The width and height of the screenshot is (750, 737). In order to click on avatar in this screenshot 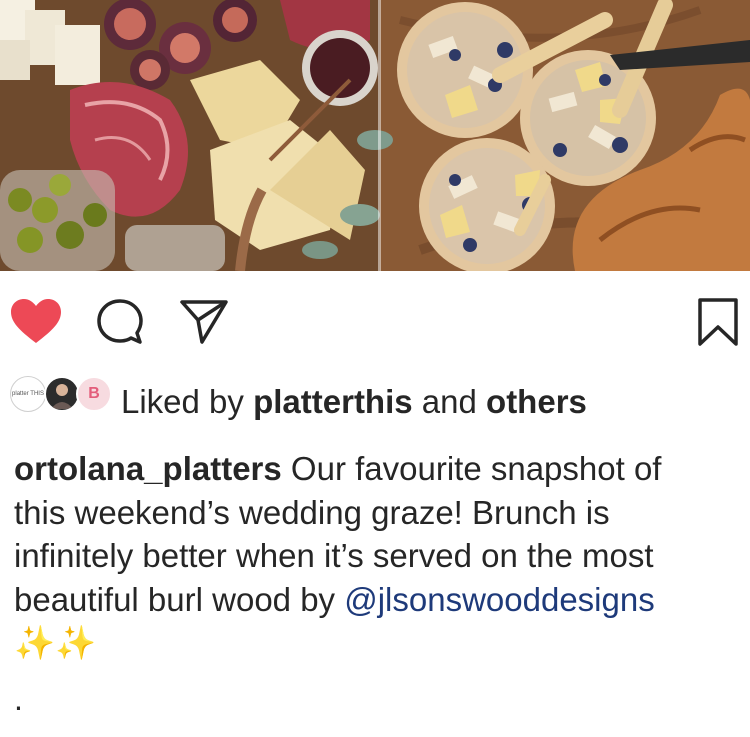, I will do `click(62, 394)`.